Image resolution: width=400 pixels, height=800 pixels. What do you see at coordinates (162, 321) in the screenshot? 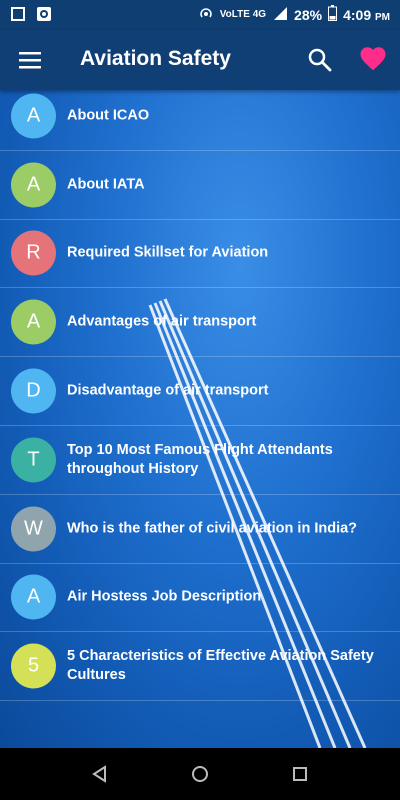
I see `list-item-label: Advantages of air transport` at bounding box center [162, 321].